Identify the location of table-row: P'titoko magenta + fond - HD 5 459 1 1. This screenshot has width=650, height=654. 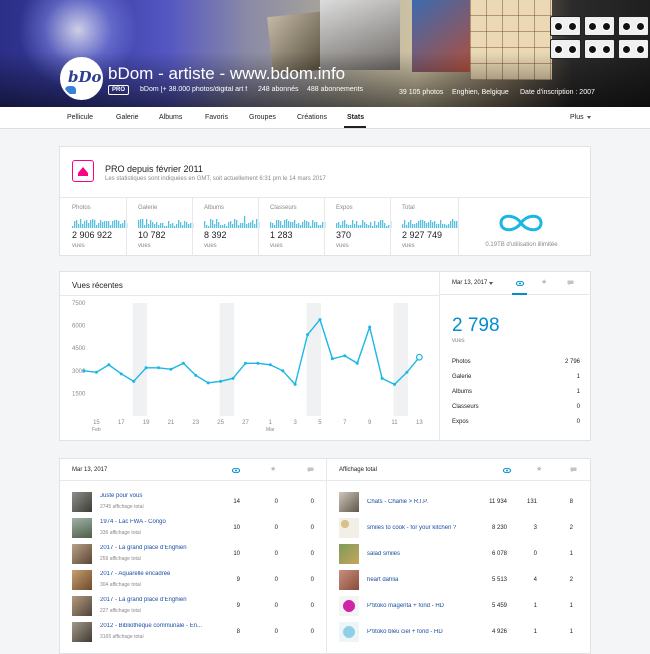
(460, 606).